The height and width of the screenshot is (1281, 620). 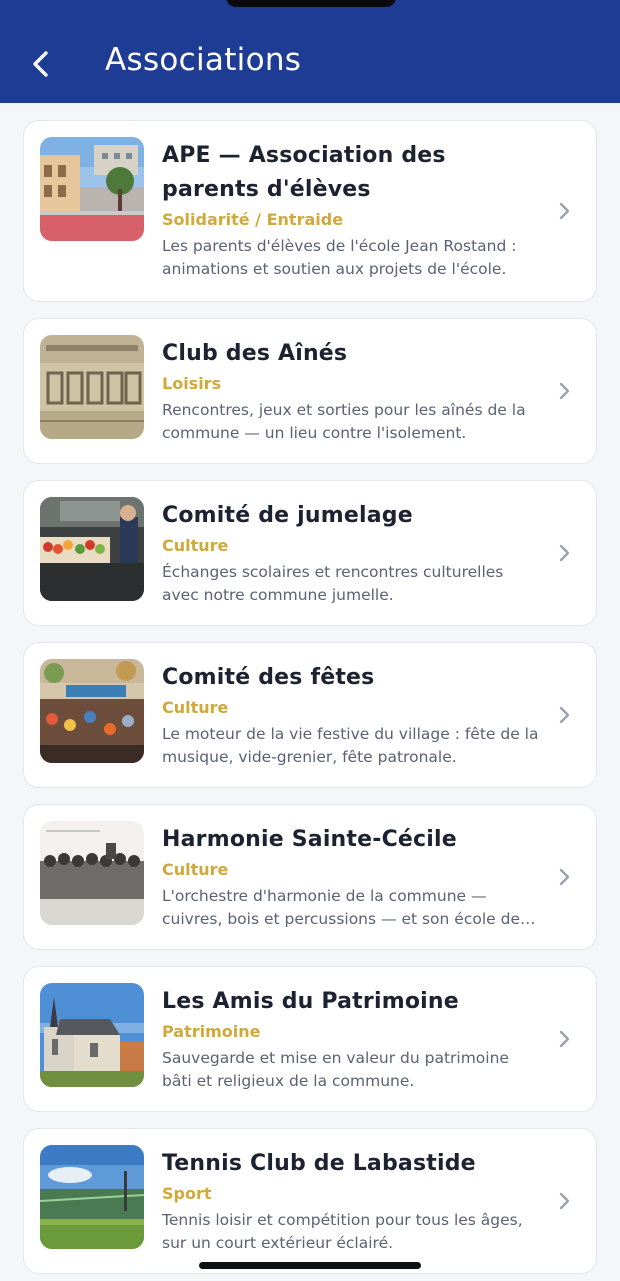 What do you see at coordinates (310, 1265) in the screenshot?
I see `home-indicator` at bounding box center [310, 1265].